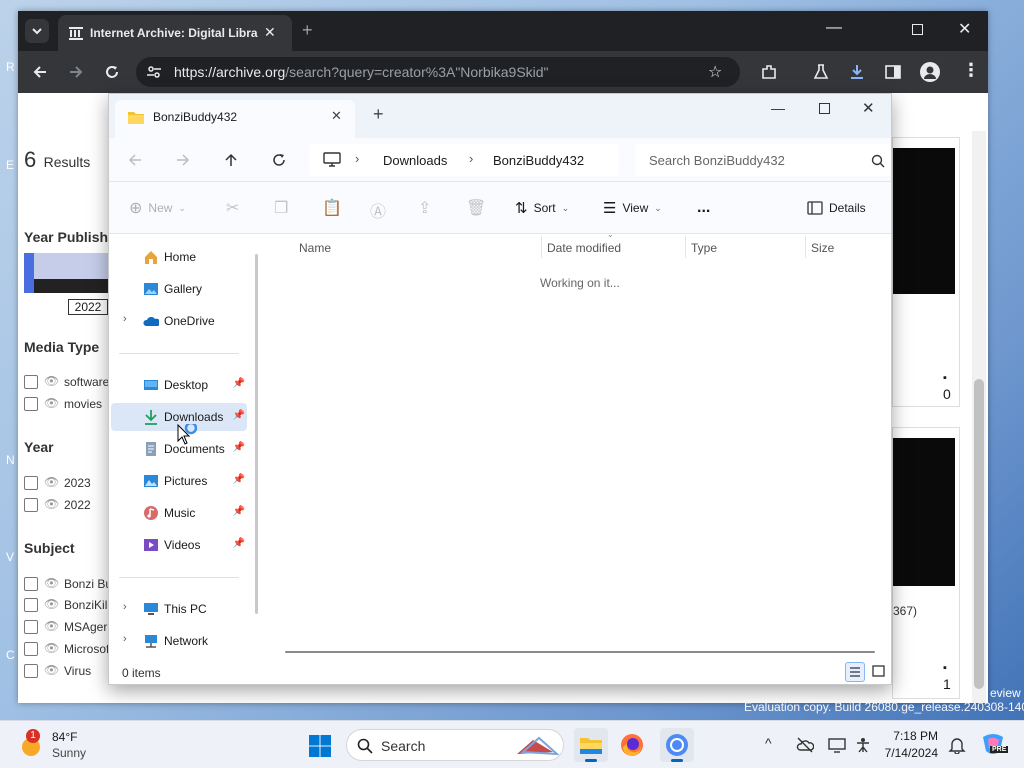 This screenshot has width=1024, height=768. What do you see at coordinates (378, 114) in the screenshot?
I see `new-tab-icon: +` at bounding box center [378, 114].